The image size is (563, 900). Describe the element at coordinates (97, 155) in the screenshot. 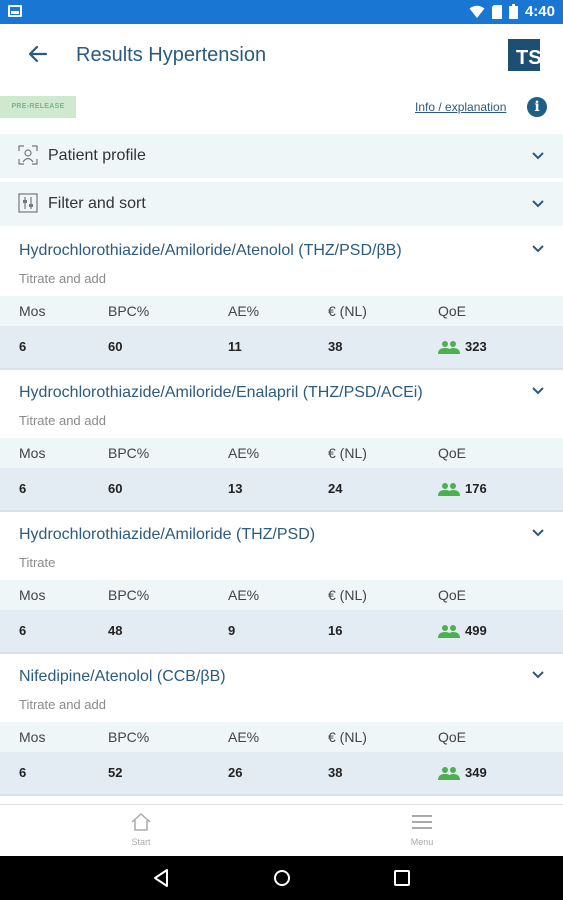

I see `patient-profile-label: Patient profile` at that location.